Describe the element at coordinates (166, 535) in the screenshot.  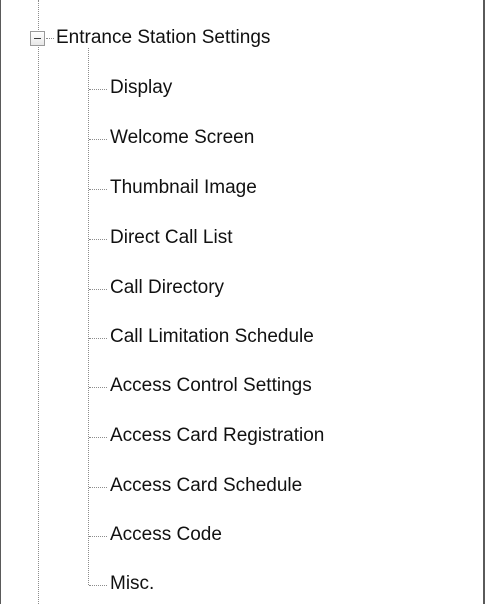
I see `tree-item-access-code: Access Code` at that location.